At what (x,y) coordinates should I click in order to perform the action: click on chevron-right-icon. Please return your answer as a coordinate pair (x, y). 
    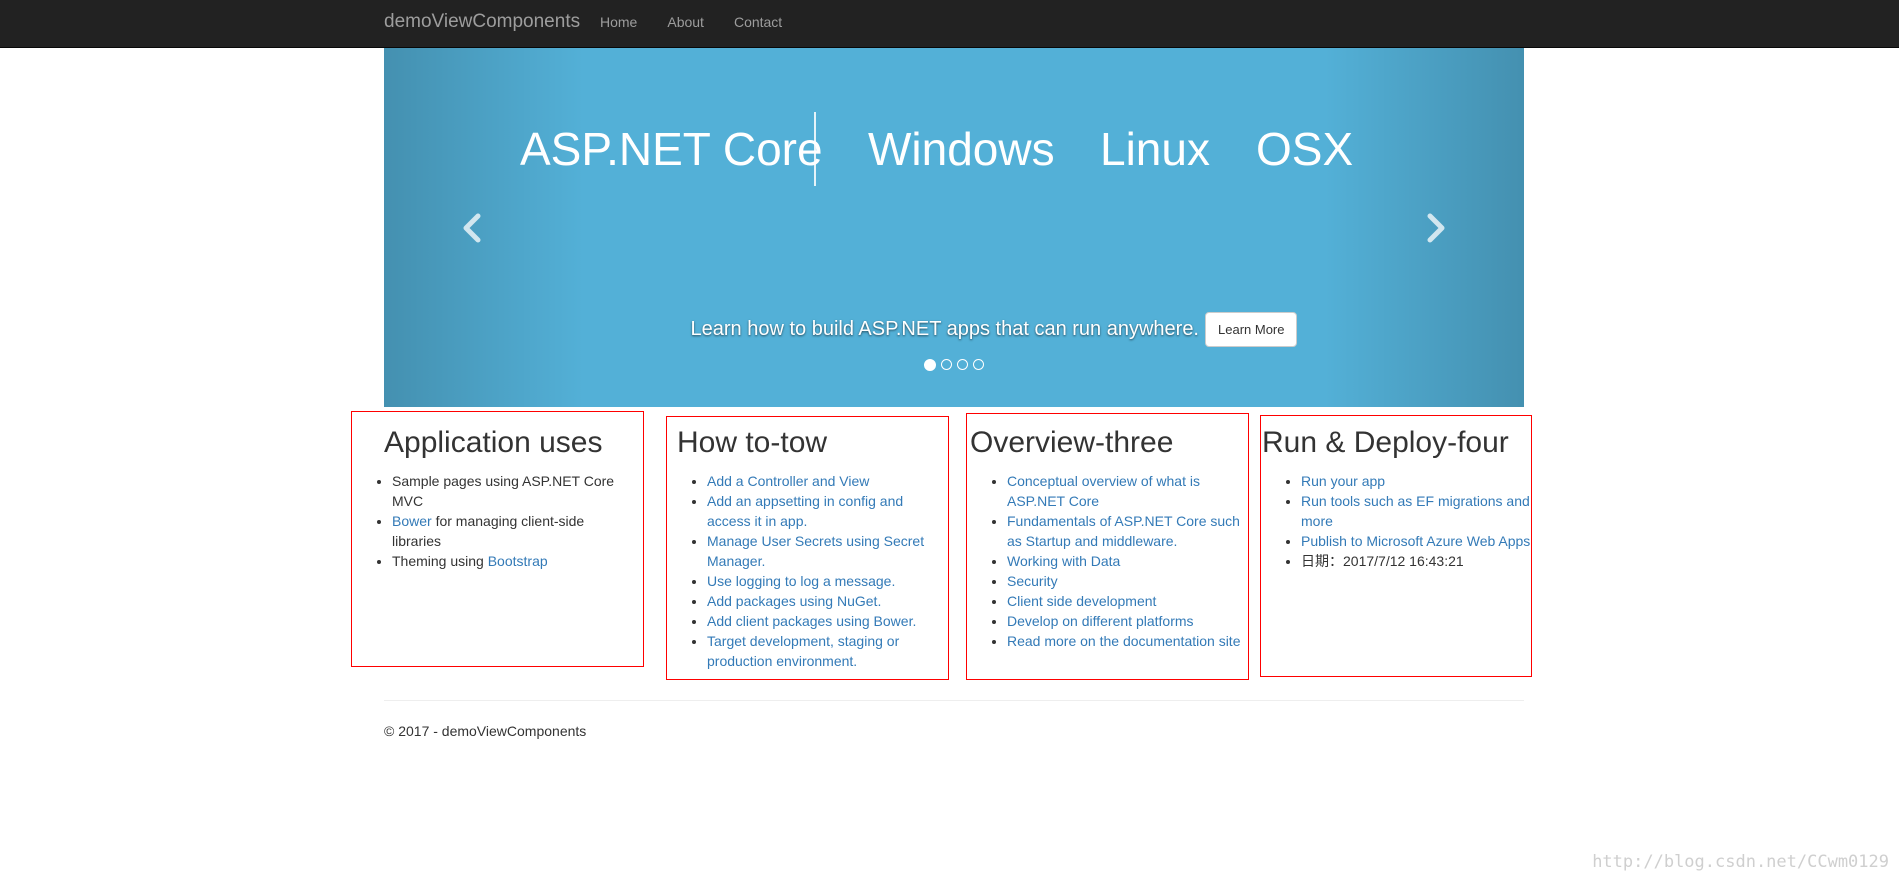
    Looking at the image, I should click on (1436, 228).